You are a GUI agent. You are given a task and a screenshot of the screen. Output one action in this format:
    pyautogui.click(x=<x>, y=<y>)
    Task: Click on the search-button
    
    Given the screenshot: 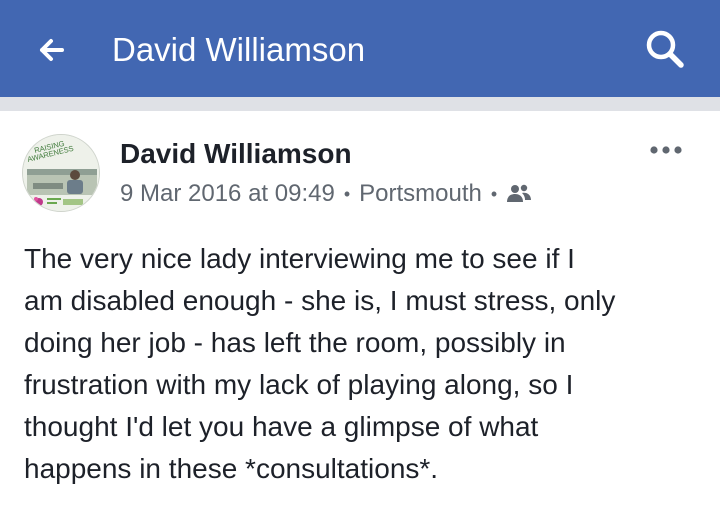 What is the action you would take?
    pyautogui.click(x=665, y=49)
    